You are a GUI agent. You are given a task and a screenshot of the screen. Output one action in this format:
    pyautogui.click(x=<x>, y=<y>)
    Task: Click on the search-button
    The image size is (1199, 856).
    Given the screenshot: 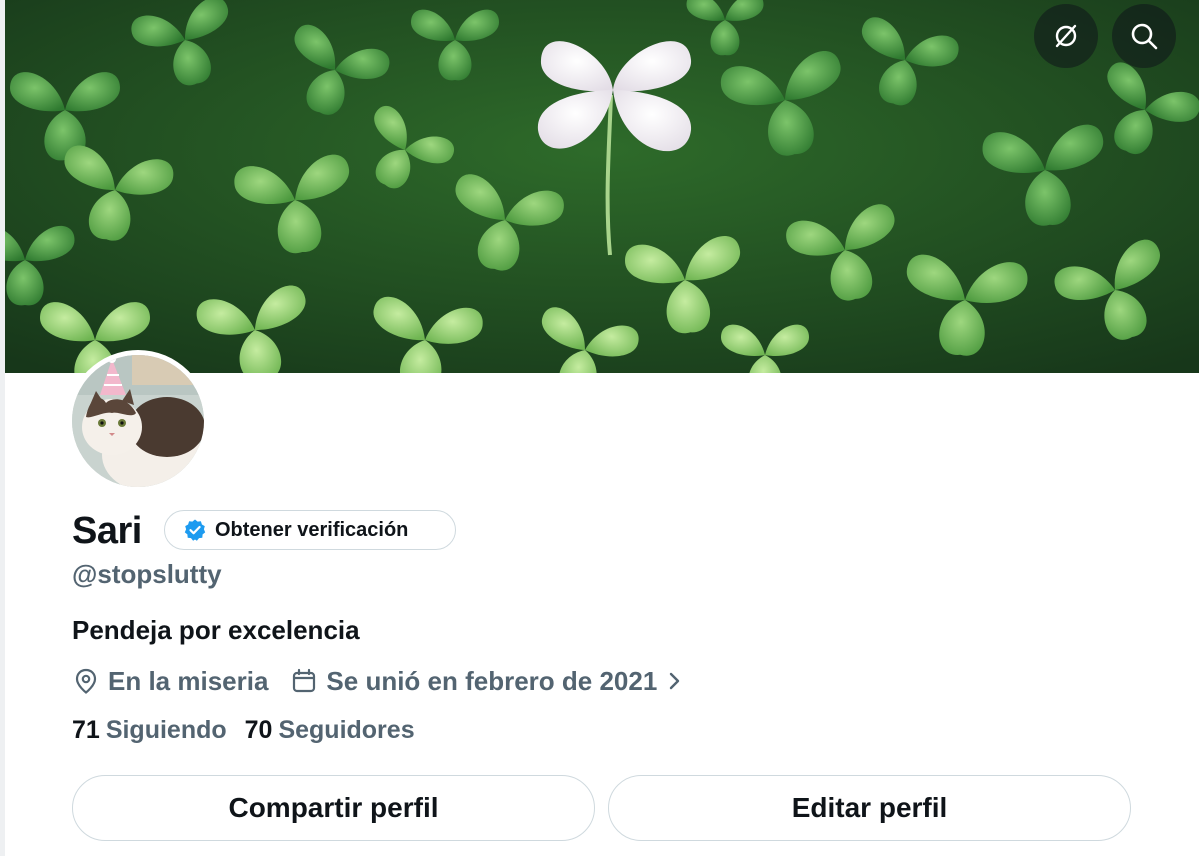 What is the action you would take?
    pyautogui.click(x=1144, y=36)
    